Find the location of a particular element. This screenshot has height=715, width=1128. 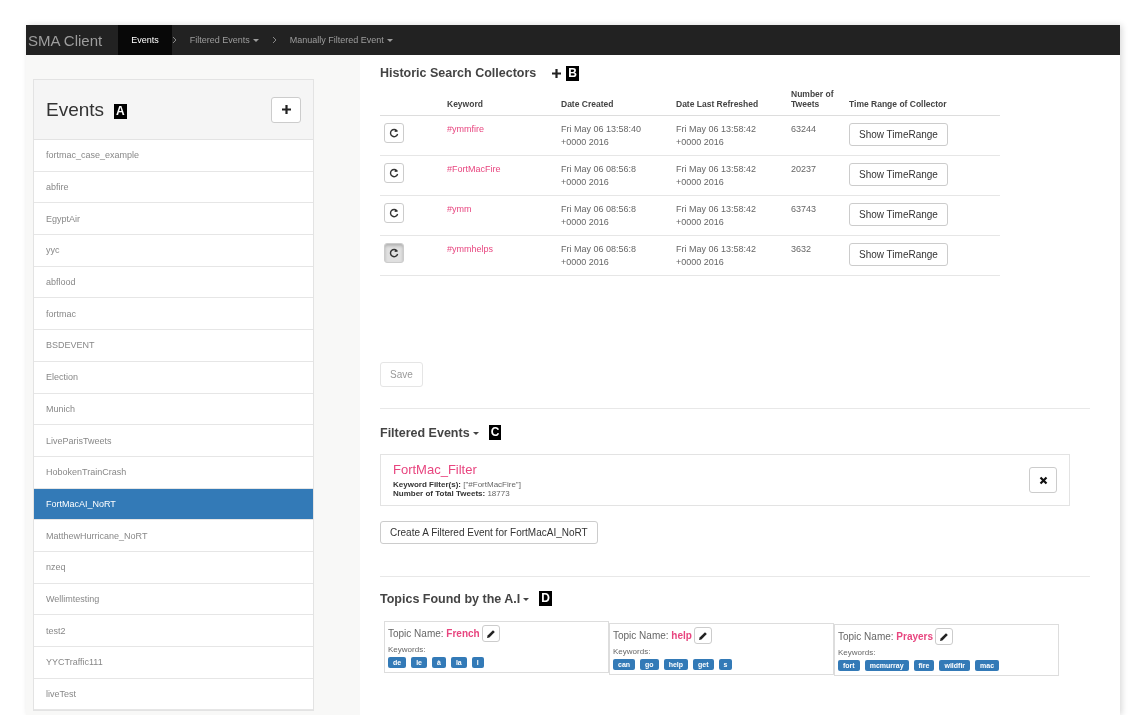

table-cell: 63244 is located at coordinates (804, 129).